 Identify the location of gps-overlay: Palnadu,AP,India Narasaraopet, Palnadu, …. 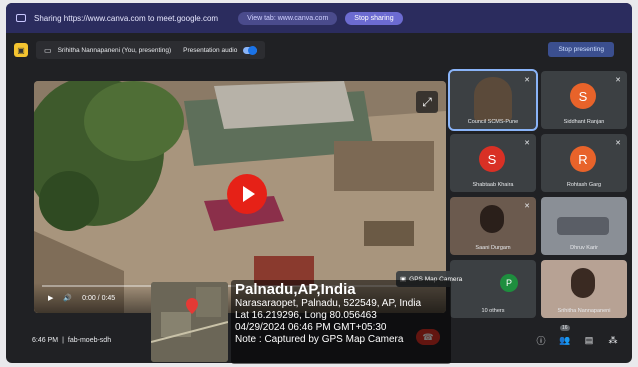
(301, 323).